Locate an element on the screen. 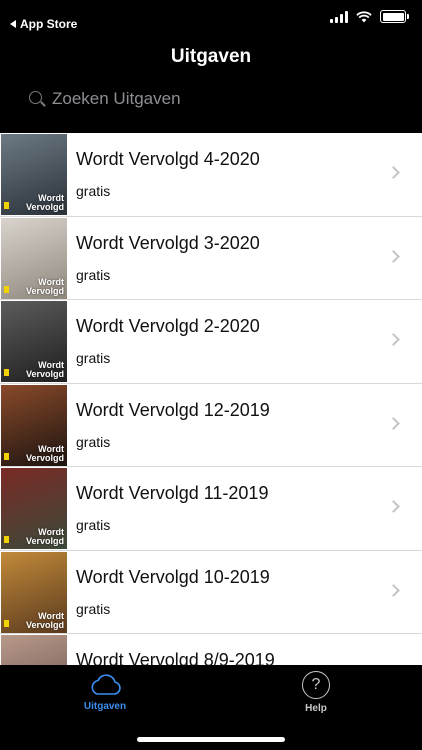 This screenshot has height=750, width=422. search-bar is located at coordinates (190, 99).